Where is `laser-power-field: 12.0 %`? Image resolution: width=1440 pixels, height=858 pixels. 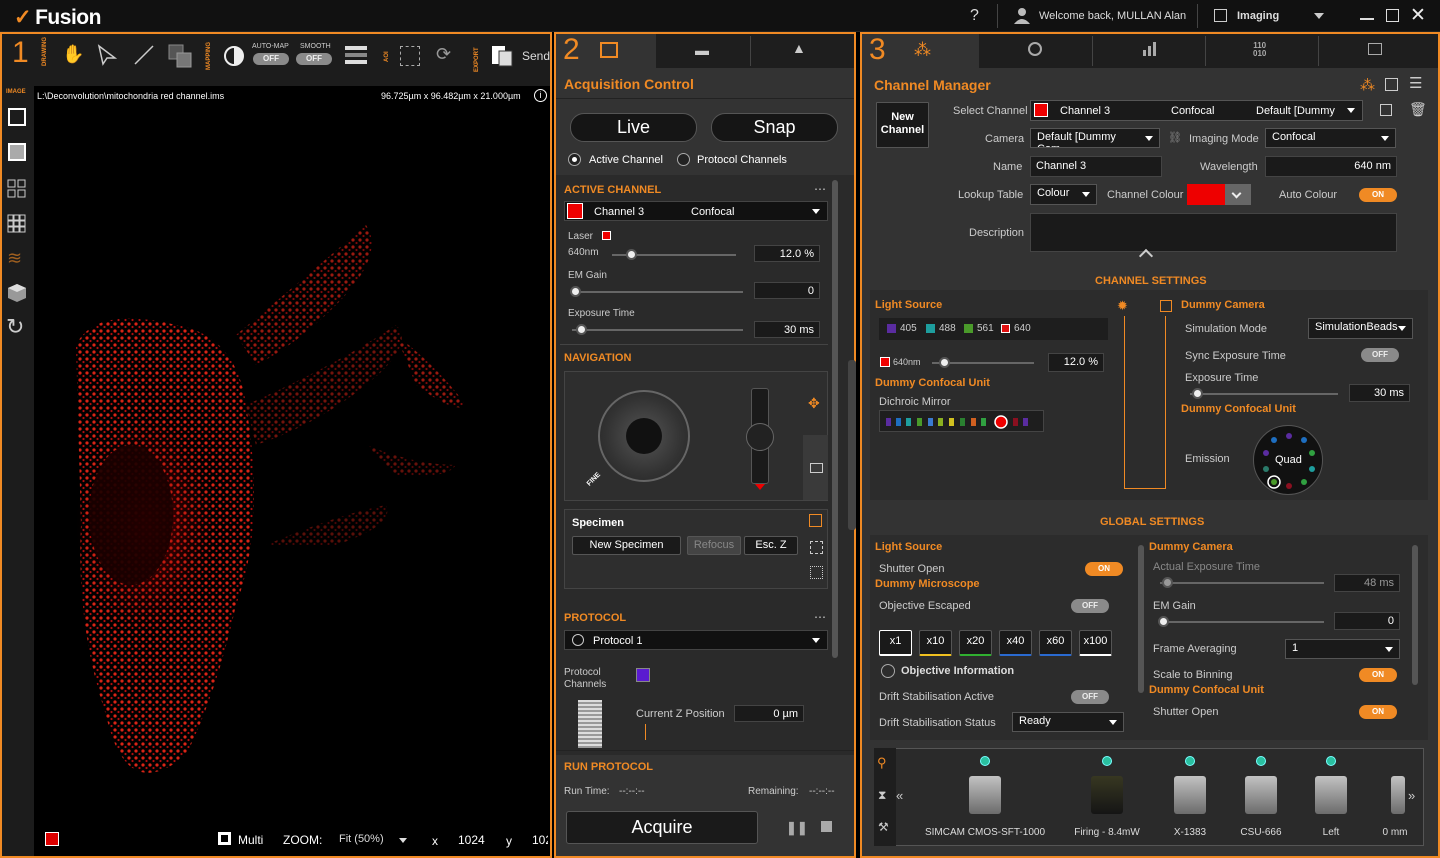 laser-power-field: 12.0 % is located at coordinates (787, 253).